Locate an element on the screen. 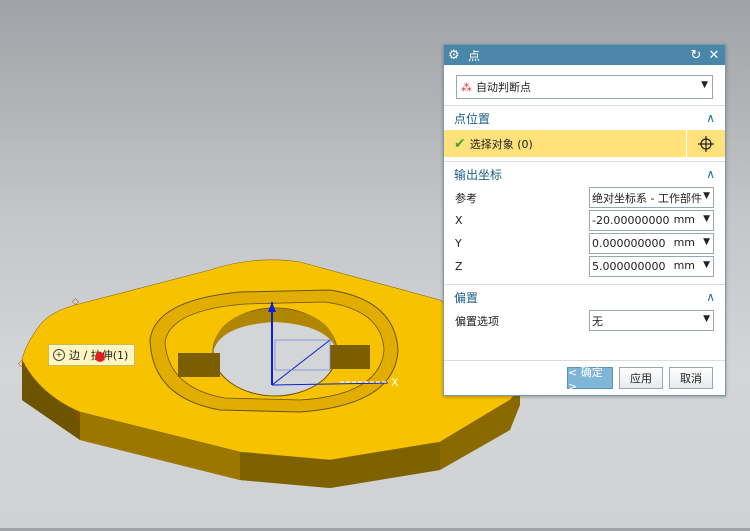  apply-button: 应用 is located at coordinates (641, 378).